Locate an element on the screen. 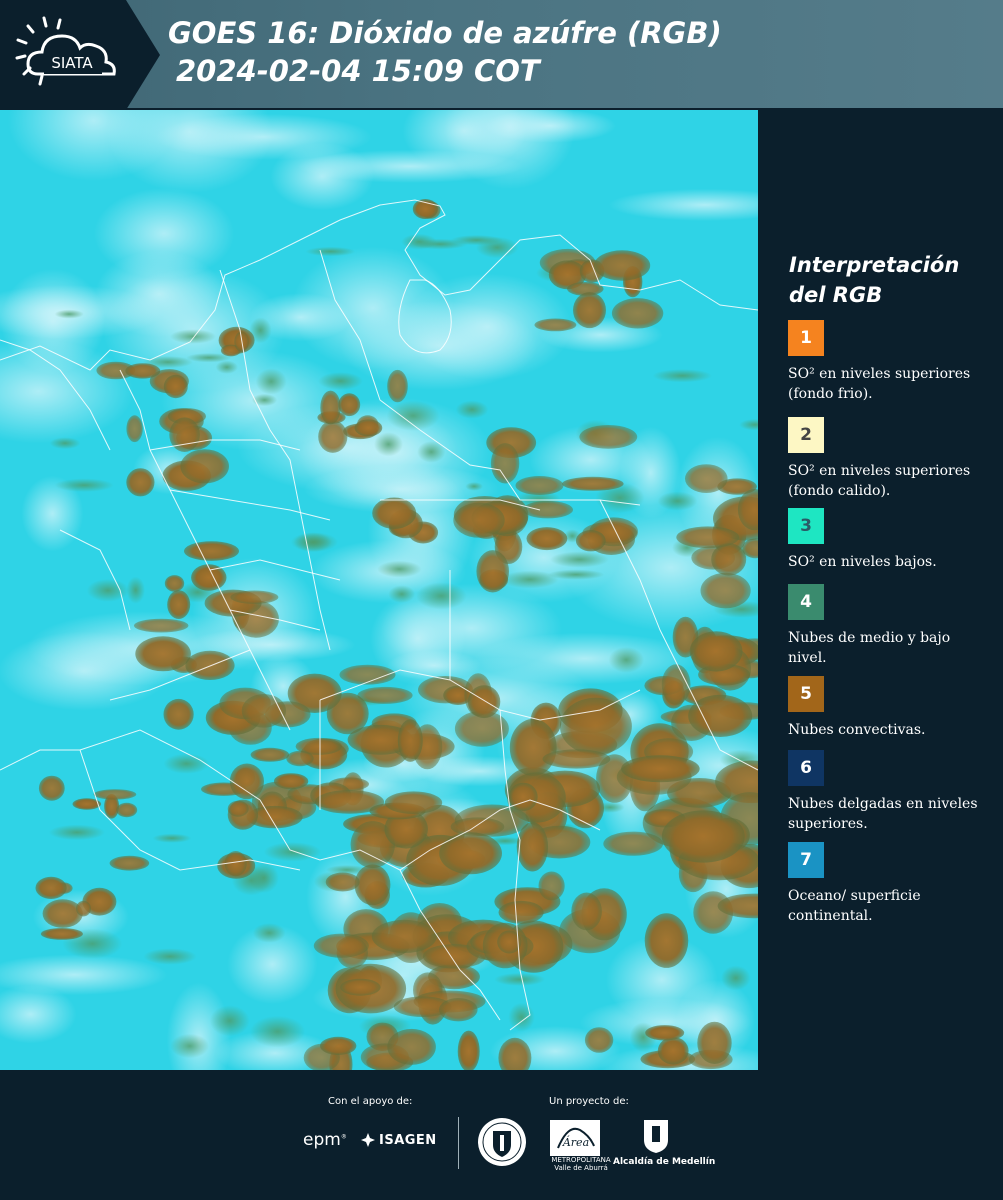 The image size is (1003, 1200). legend-item-6: 6 Nubes delgadas en niveles superiores. is located at coordinates (883, 792).